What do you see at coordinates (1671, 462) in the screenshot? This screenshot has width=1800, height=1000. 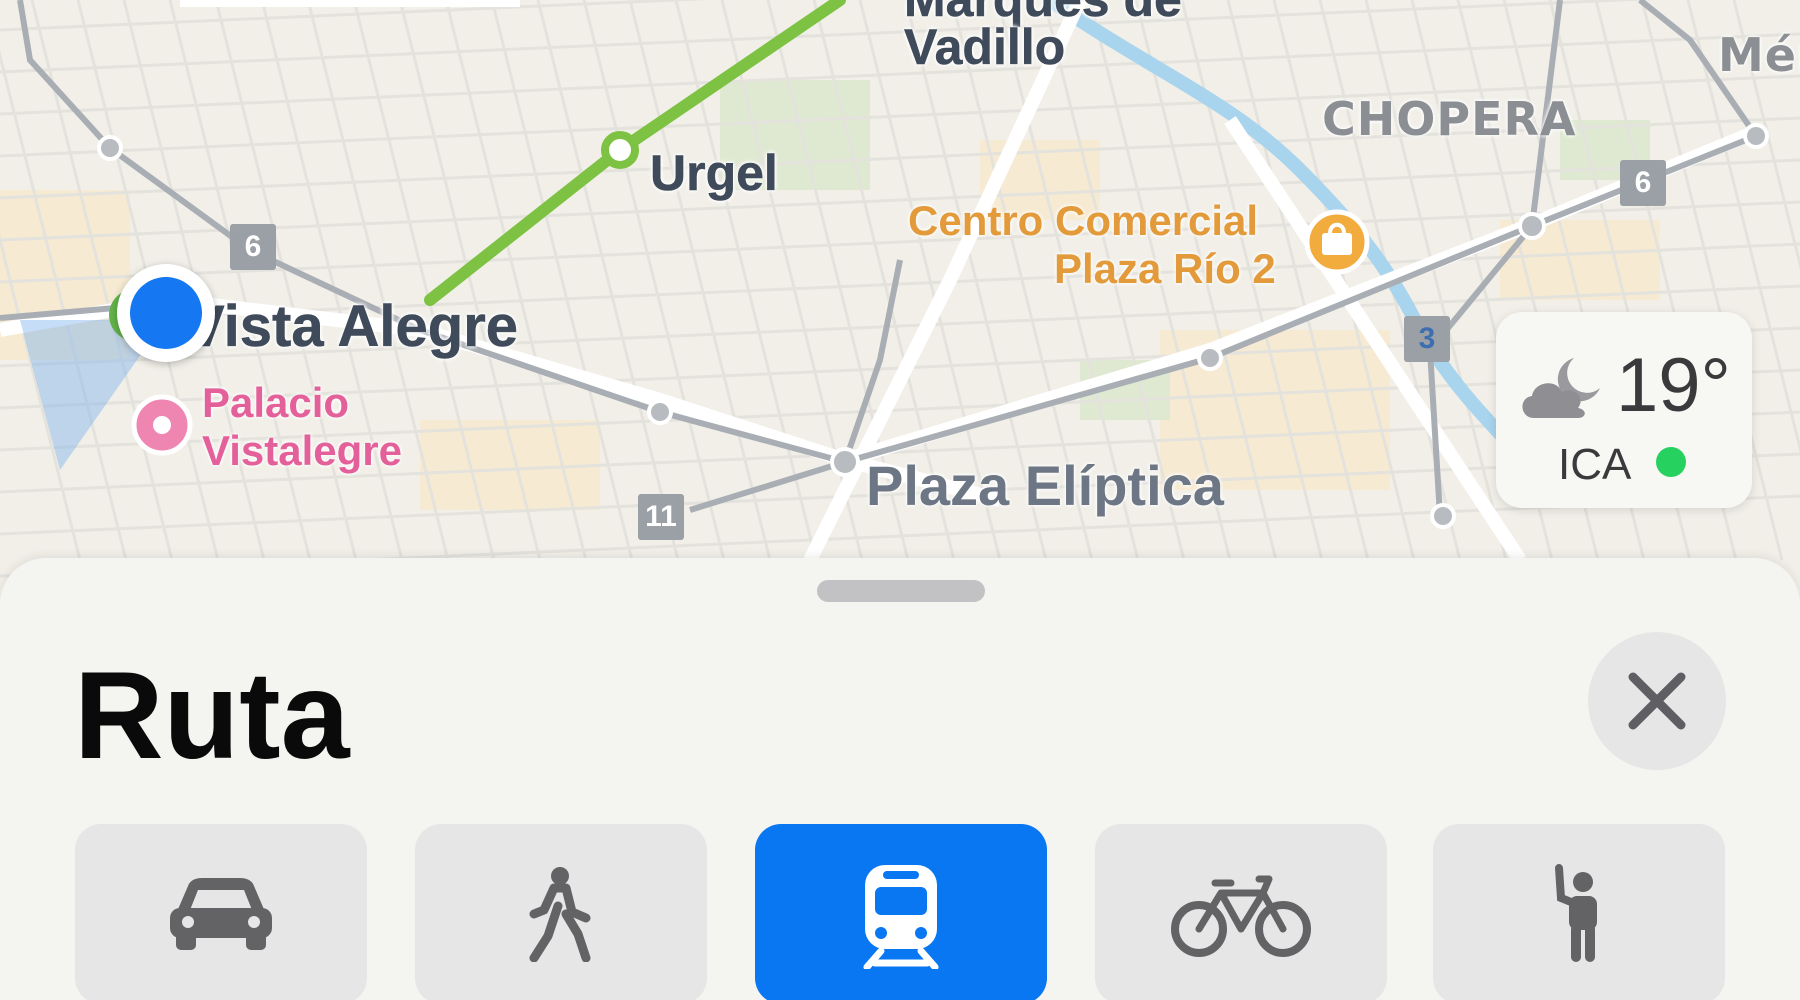 I see `air-quality-indicator` at bounding box center [1671, 462].